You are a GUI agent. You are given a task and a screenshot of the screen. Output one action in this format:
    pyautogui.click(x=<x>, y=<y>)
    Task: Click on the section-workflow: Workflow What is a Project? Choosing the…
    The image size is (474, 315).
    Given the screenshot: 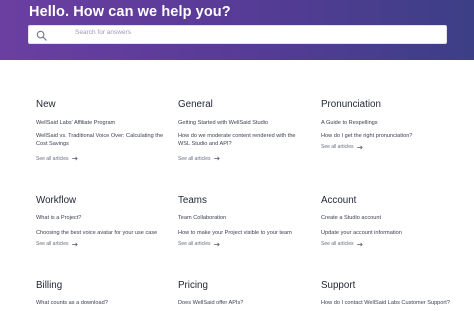 What is the action you would take?
    pyautogui.click(x=106, y=221)
    